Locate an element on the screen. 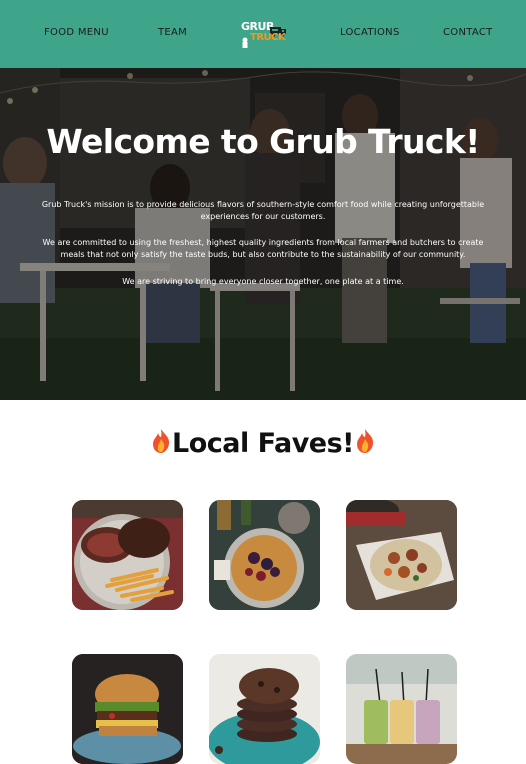 The height and width of the screenshot is (764, 526). hero-title: Welcome to Grub Truck! is located at coordinates (263, 141).